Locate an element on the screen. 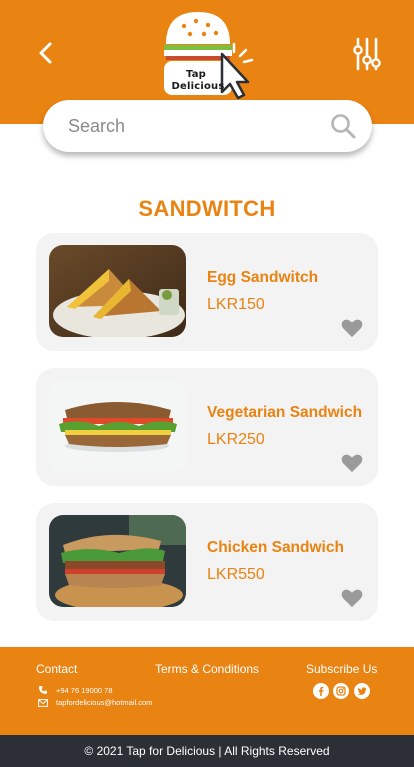 The width and height of the screenshot is (414, 767). filter-button is located at coordinates (367, 54).